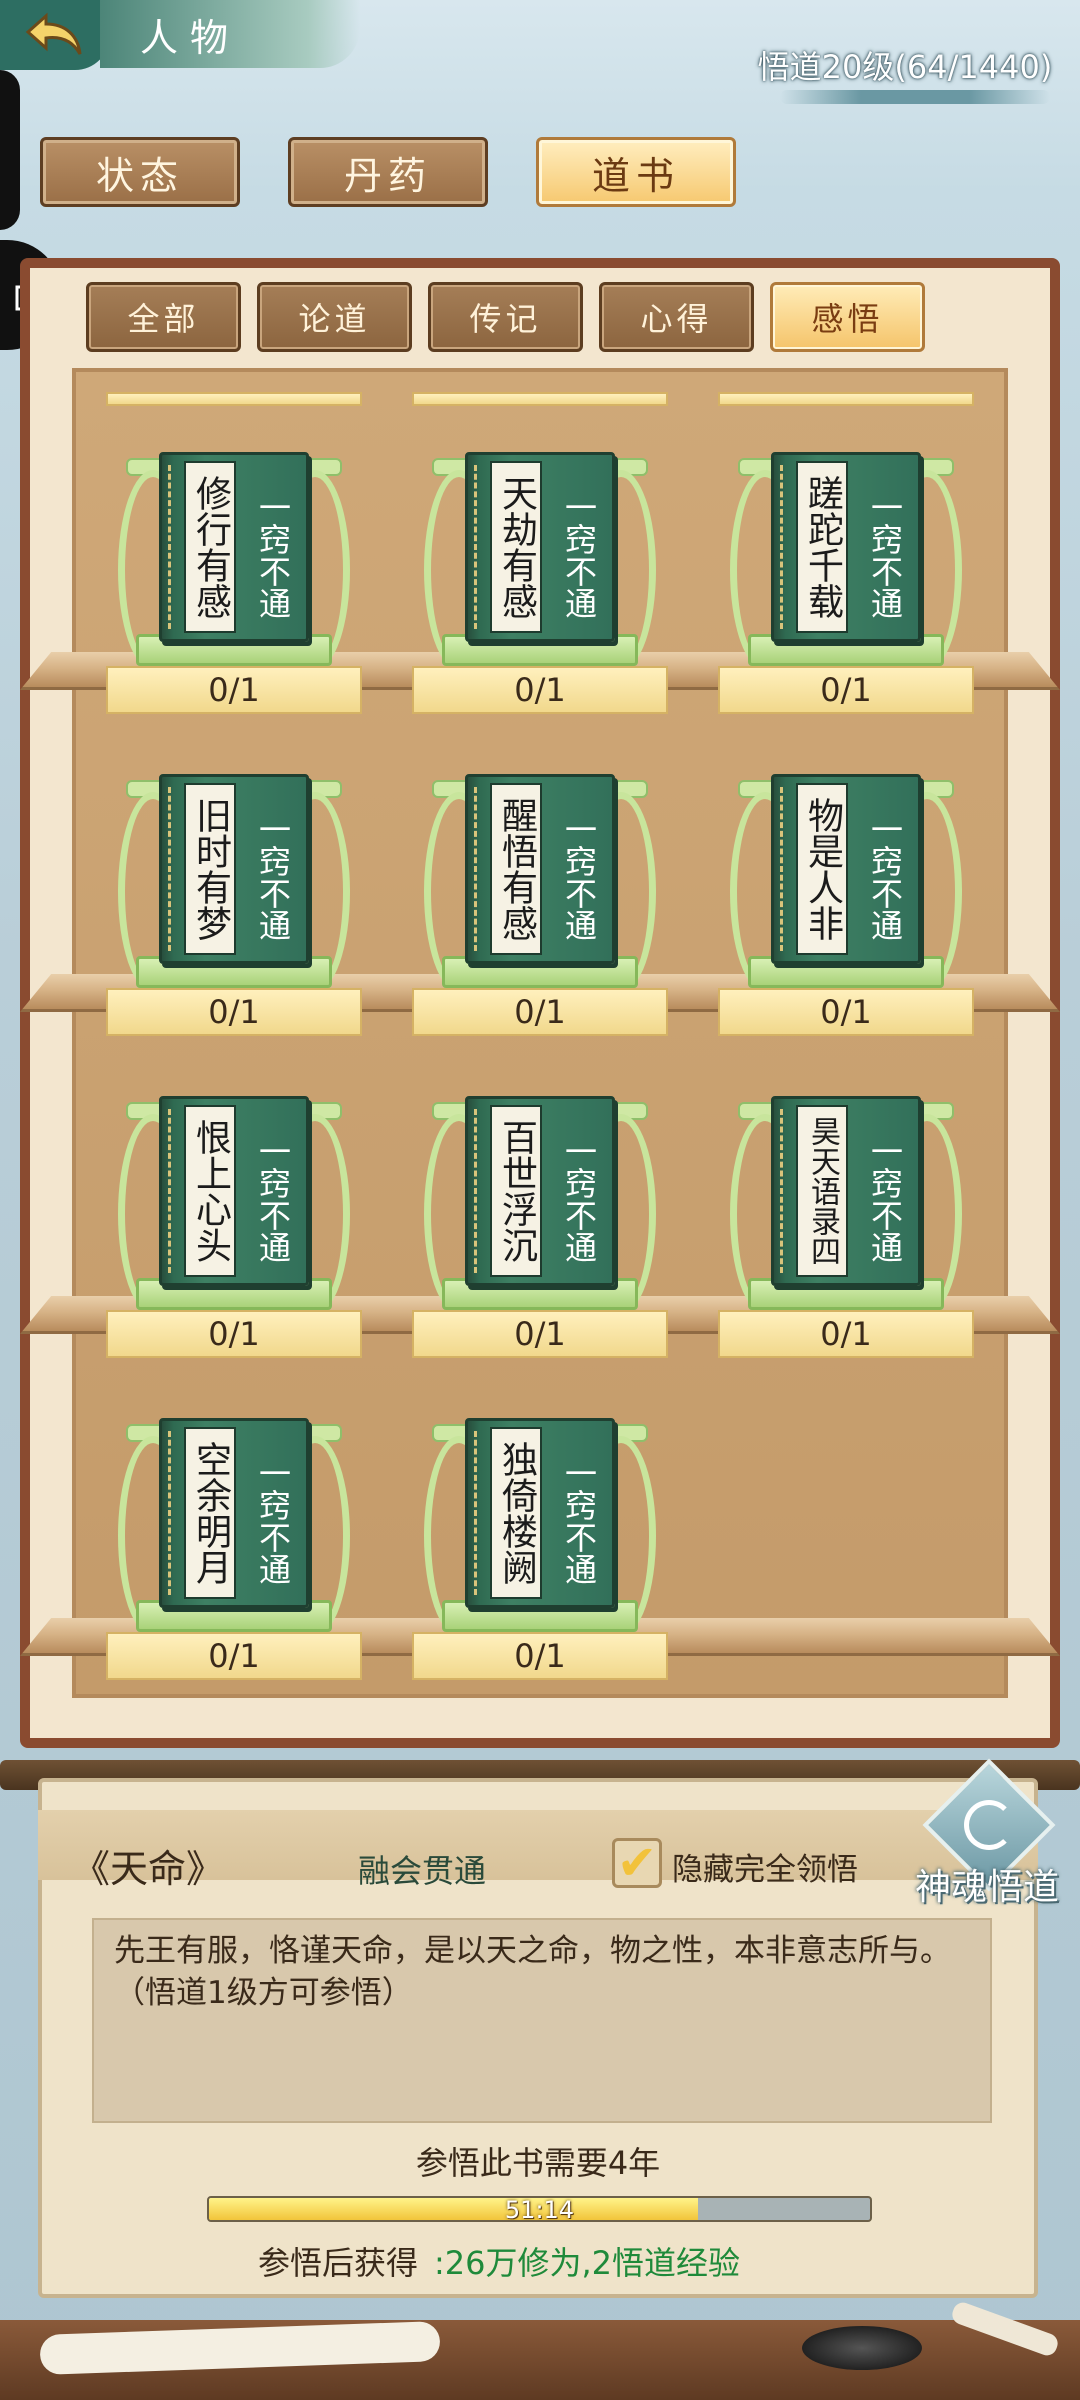 The width and height of the screenshot is (1080, 2400). I want to click on filter-discourse: 论道, so click(334, 317).